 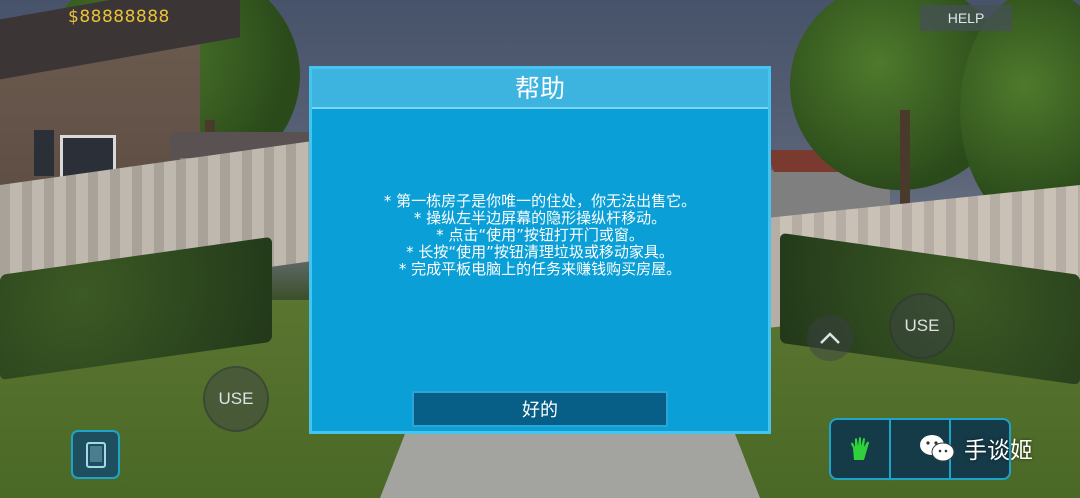 I want to click on window, so click(x=44, y=153).